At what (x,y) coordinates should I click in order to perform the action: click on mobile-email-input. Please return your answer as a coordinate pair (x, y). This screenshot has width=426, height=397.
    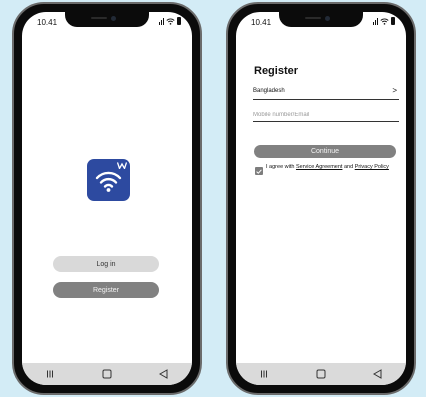
    Looking at the image, I should click on (326, 115).